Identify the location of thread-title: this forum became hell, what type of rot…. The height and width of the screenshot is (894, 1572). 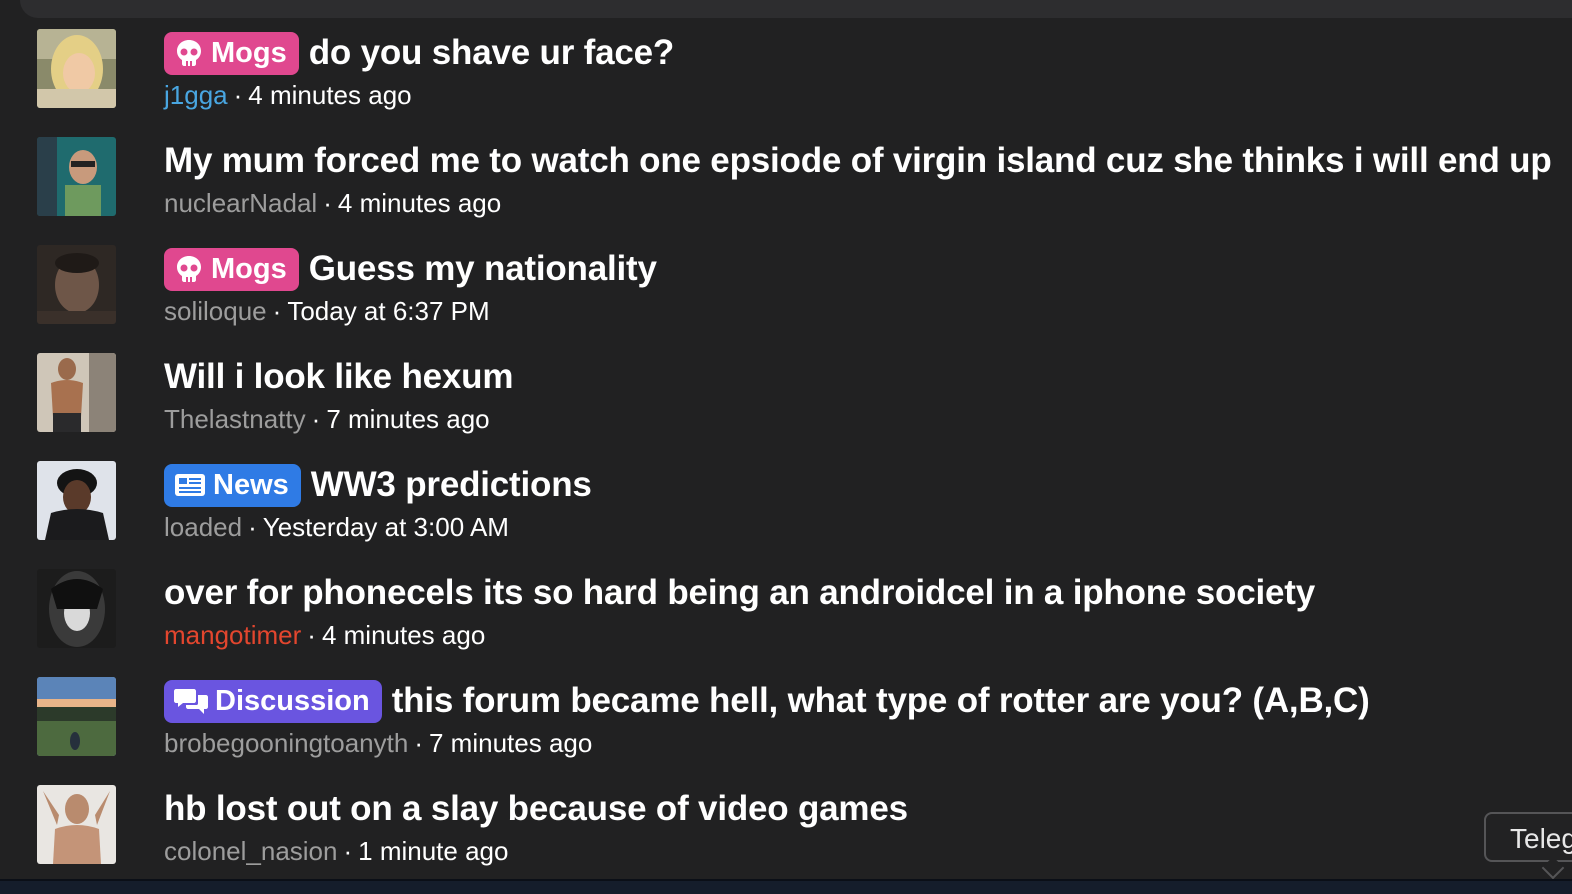
(881, 701).